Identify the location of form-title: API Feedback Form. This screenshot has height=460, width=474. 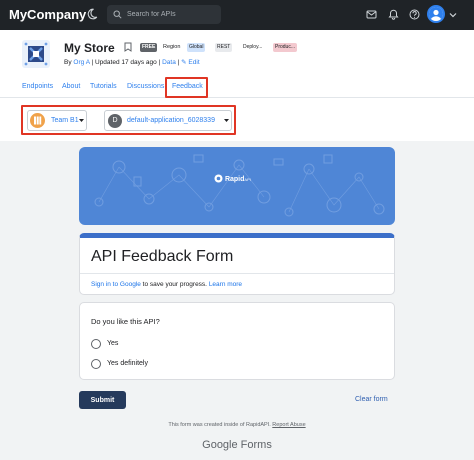
(162, 256).